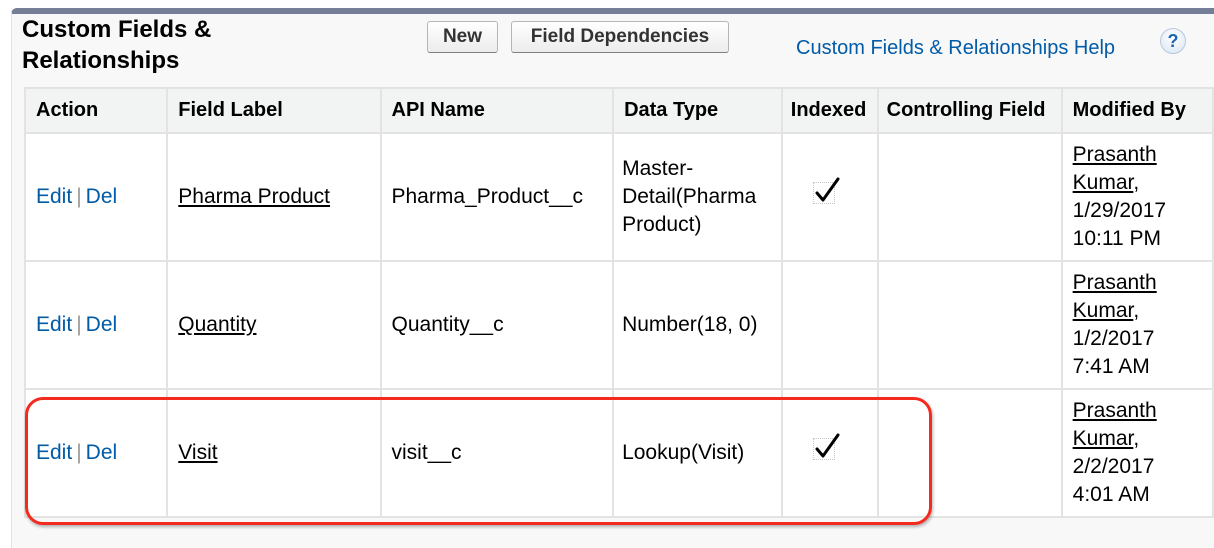  What do you see at coordinates (1137, 325) in the screenshot?
I see `modified-by-cell: Prasanth Kumar, 1/2/2017 7:41 AM` at bounding box center [1137, 325].